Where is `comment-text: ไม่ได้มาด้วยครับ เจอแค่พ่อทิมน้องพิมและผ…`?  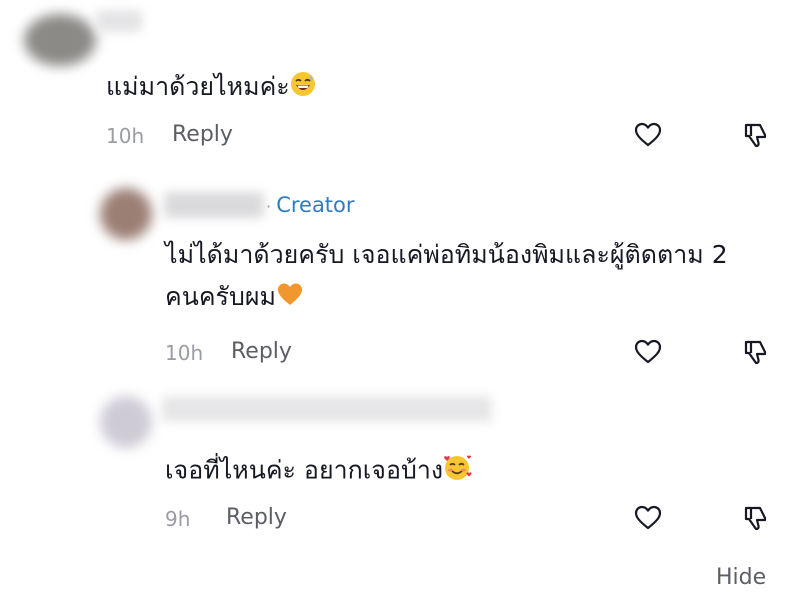 comment-text: ไม่ได้มาด้วยครับ เจอแค่พ่อทิมน้องพิมและผ… is located at coordinates (446, 277).